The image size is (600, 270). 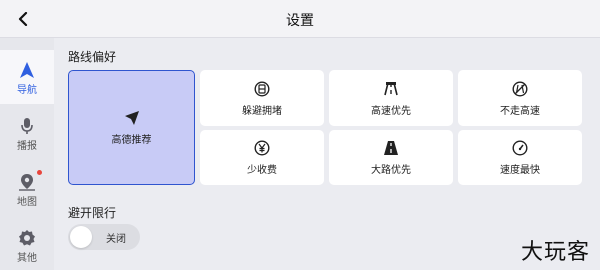 What do you see at coordinates (520, 148) in the screenshot?
I see `speedometer-icon` at bounding box center [520, 148].